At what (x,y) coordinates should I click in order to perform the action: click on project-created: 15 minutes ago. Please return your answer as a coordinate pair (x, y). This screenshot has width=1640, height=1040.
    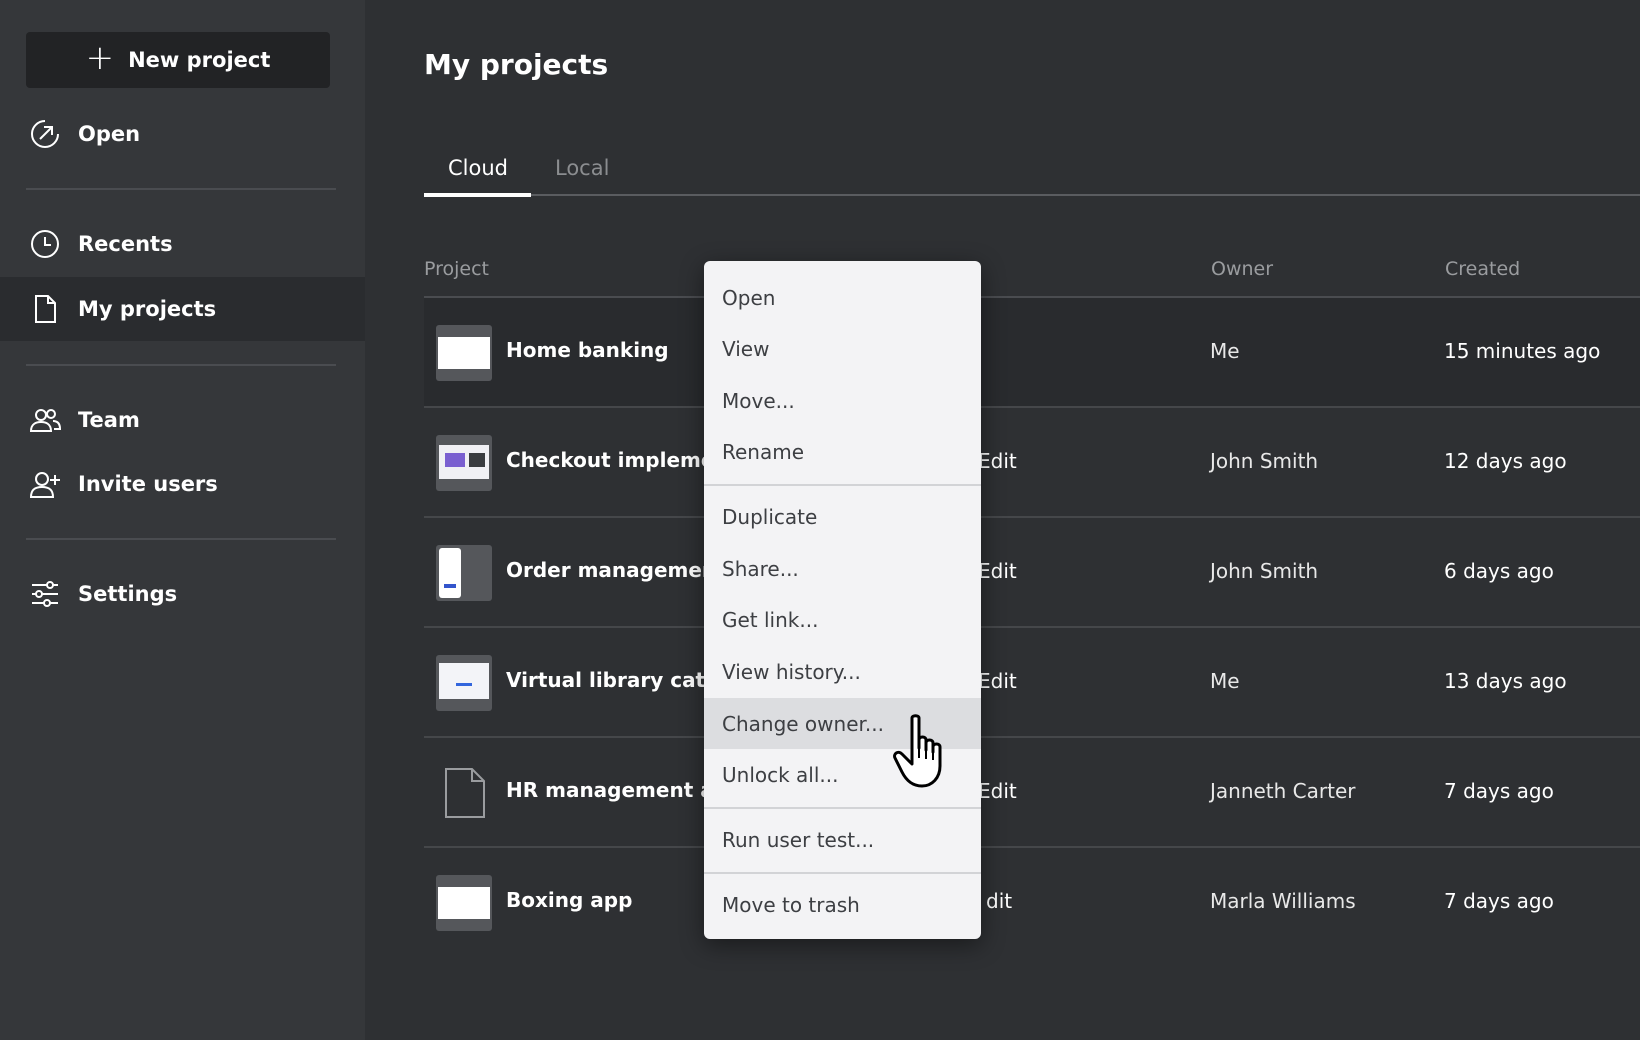
    Looking at the image, I should click on (1522, 351).